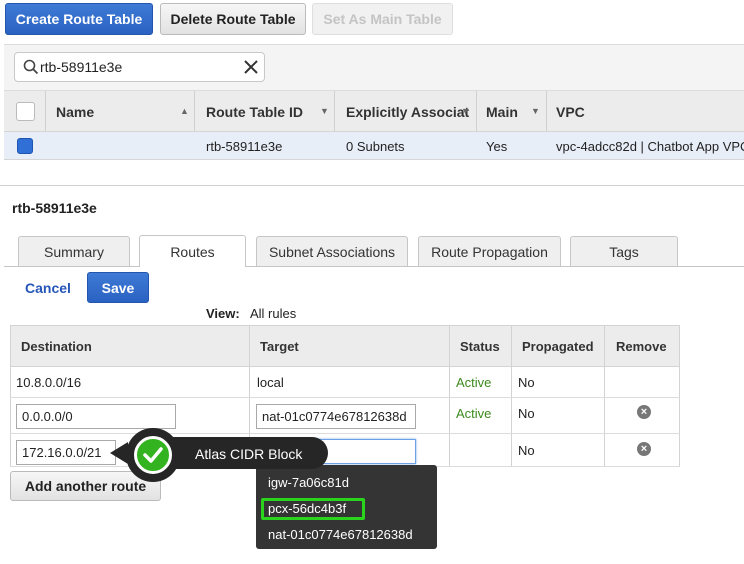 The image size is (744, 564). Describe the element at coordinates (96, 416) in the screenshot. I see `destination-input: 0.0.0.0/0` at that location.